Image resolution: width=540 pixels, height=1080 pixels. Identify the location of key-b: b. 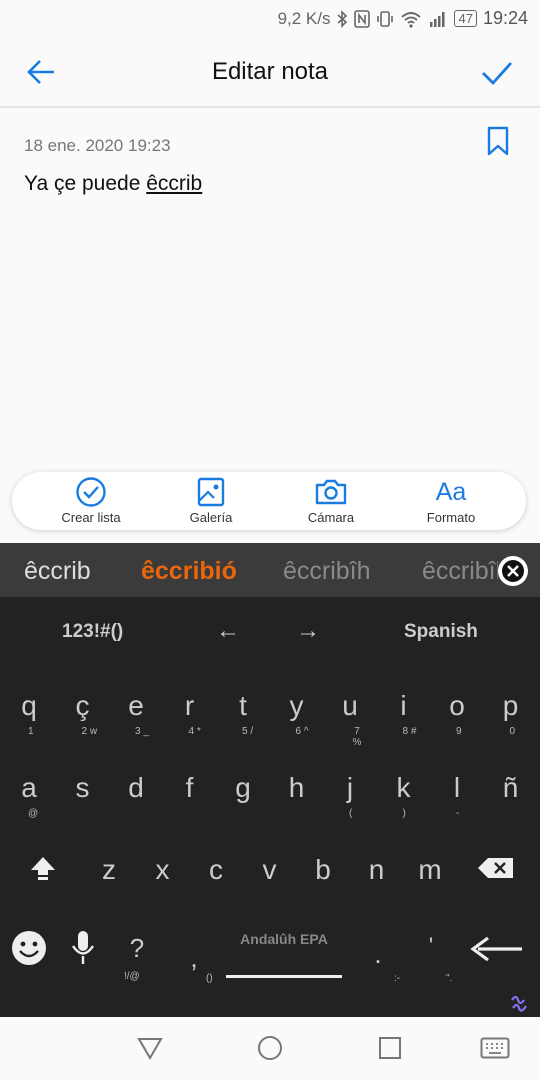
(323, 882).